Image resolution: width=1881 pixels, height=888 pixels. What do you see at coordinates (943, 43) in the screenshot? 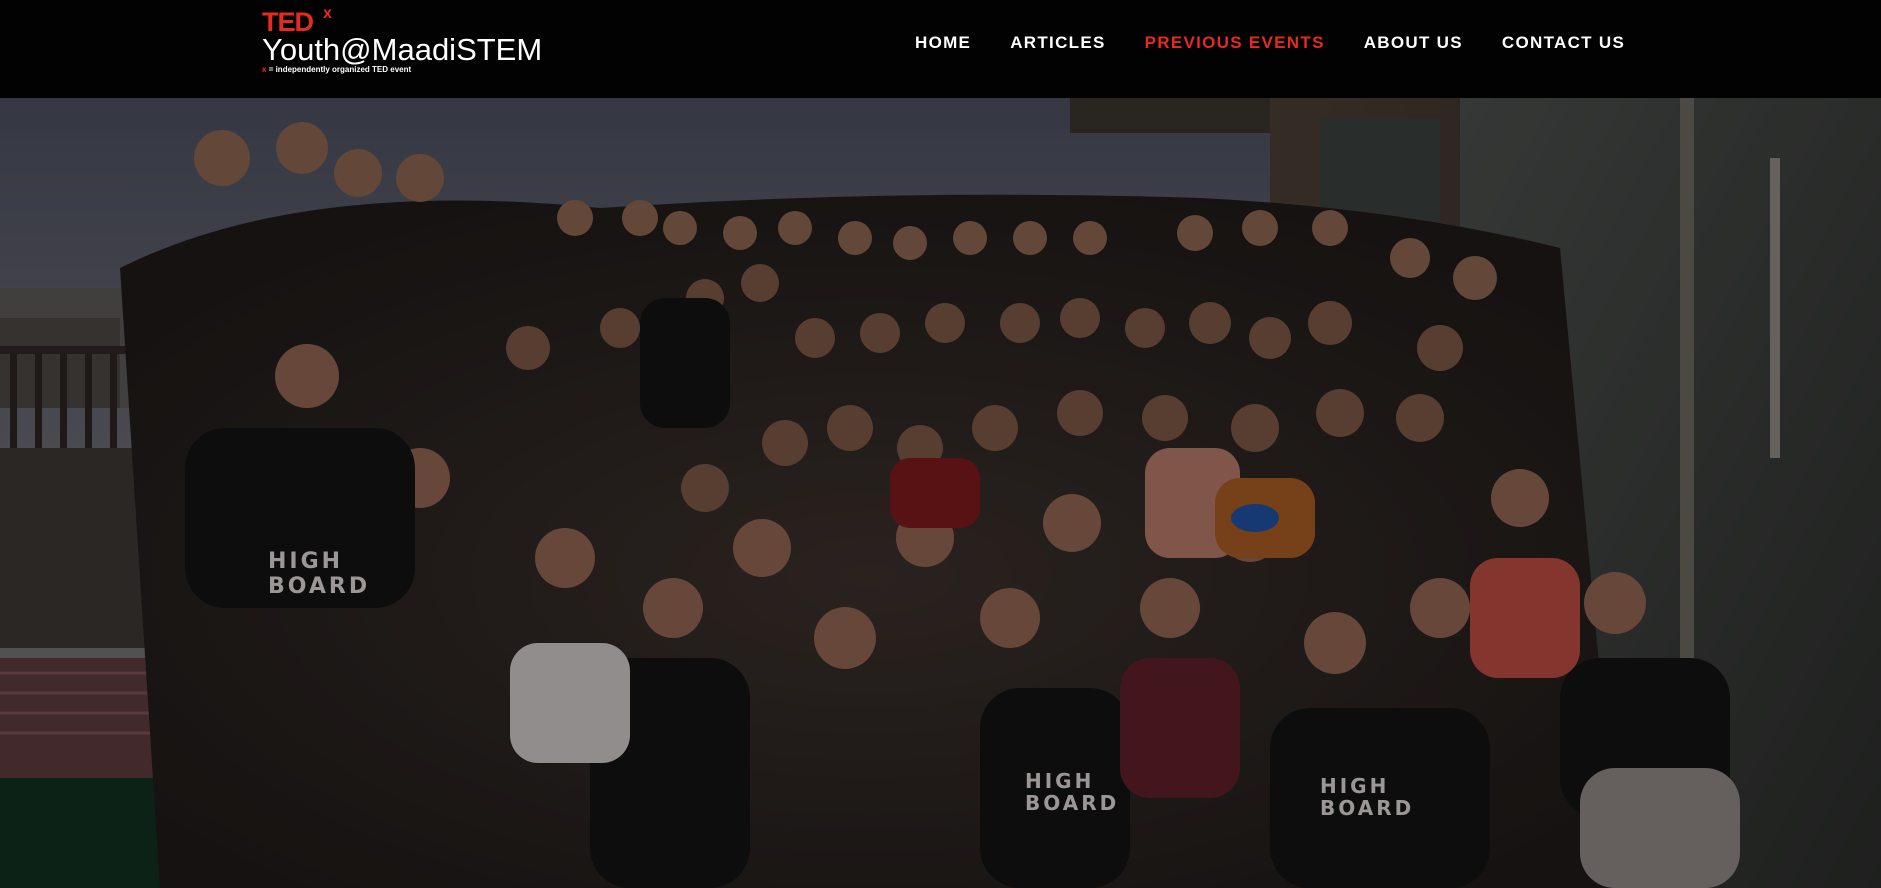
I see `menu-item-home: HOME` at bounding box center [943, 43].